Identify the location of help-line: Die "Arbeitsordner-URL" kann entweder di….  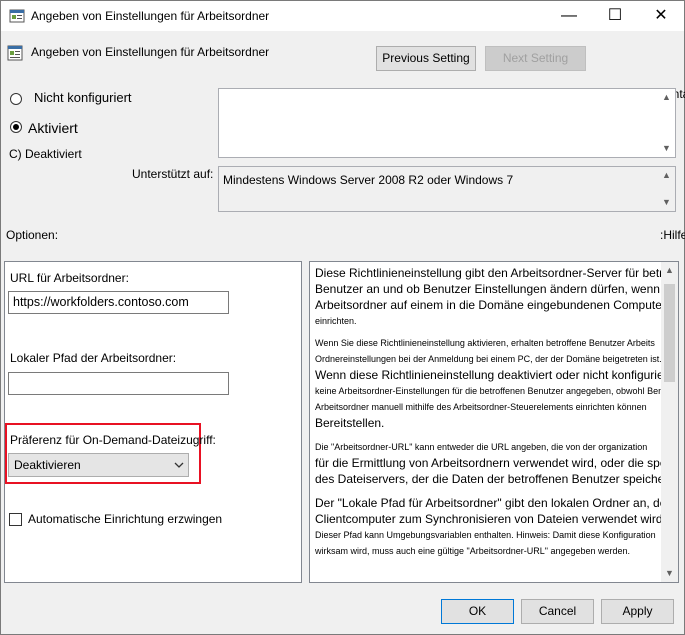
(481, 447).